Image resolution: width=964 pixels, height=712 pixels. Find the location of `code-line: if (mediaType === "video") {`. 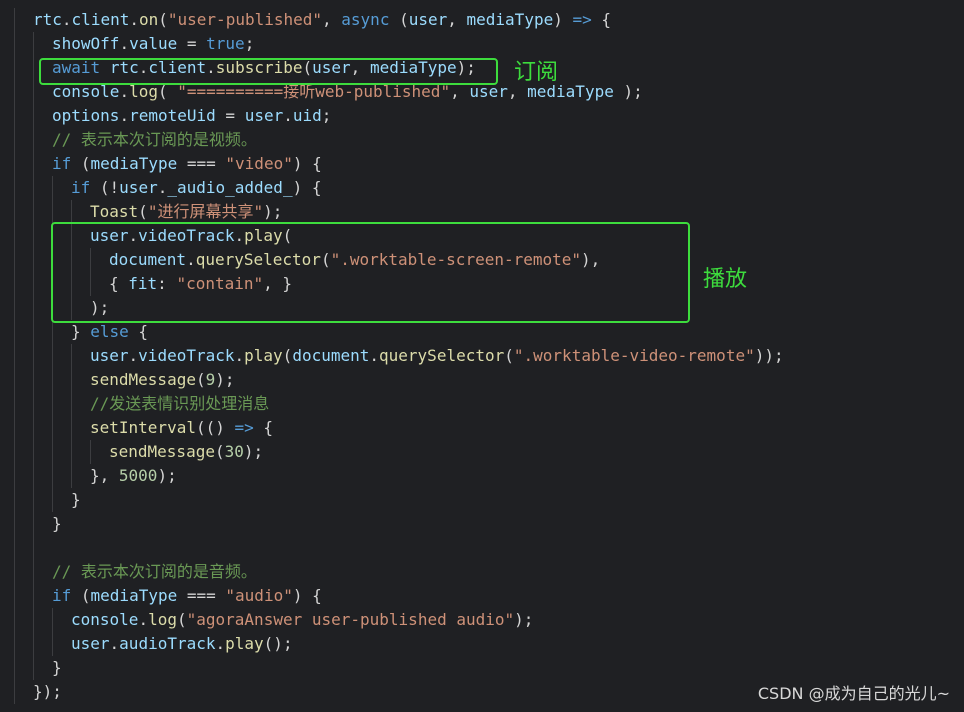

code-line: if (mediaType === "video") { is located at coordinates (187, 164).